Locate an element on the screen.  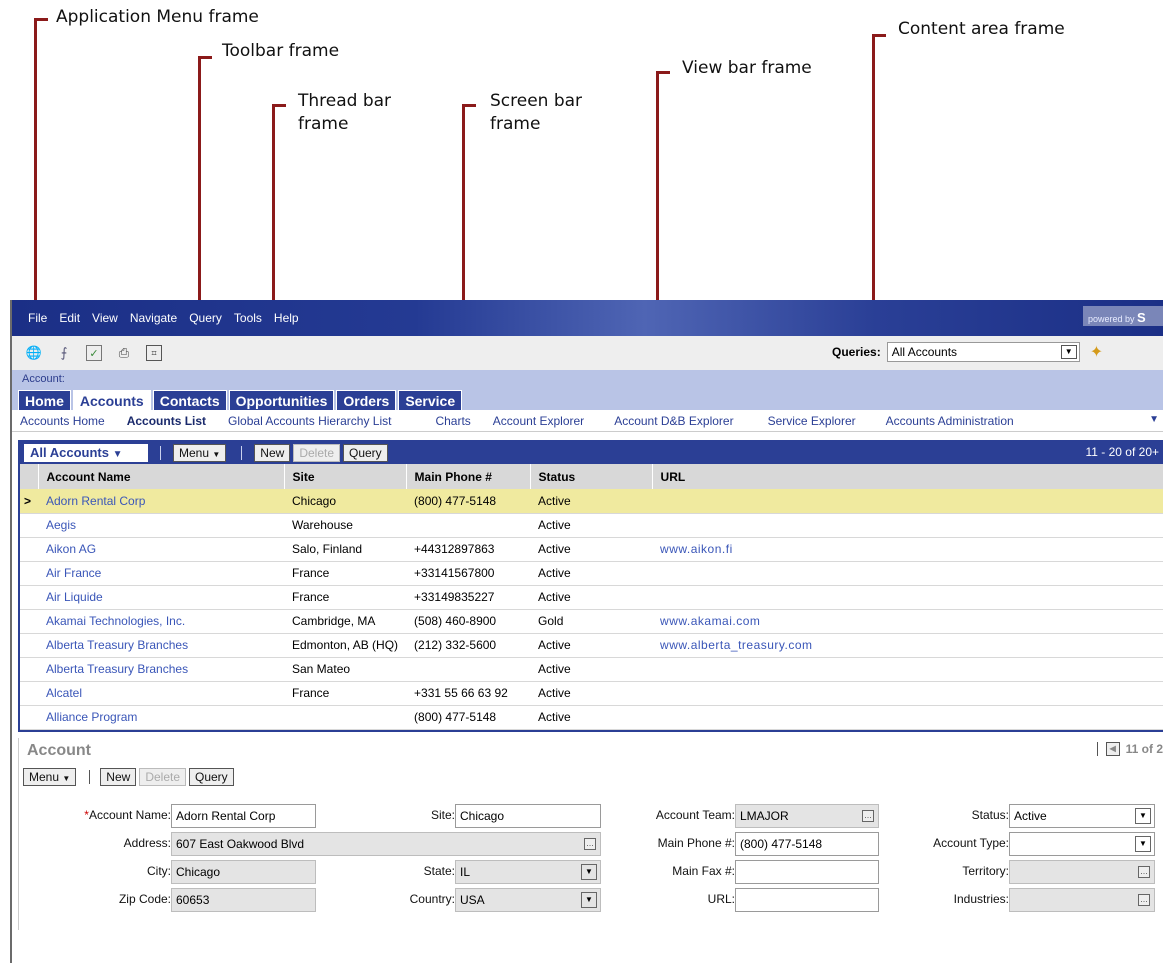
tab-opportunities: Opportunities is located at coordinates (281, 400).